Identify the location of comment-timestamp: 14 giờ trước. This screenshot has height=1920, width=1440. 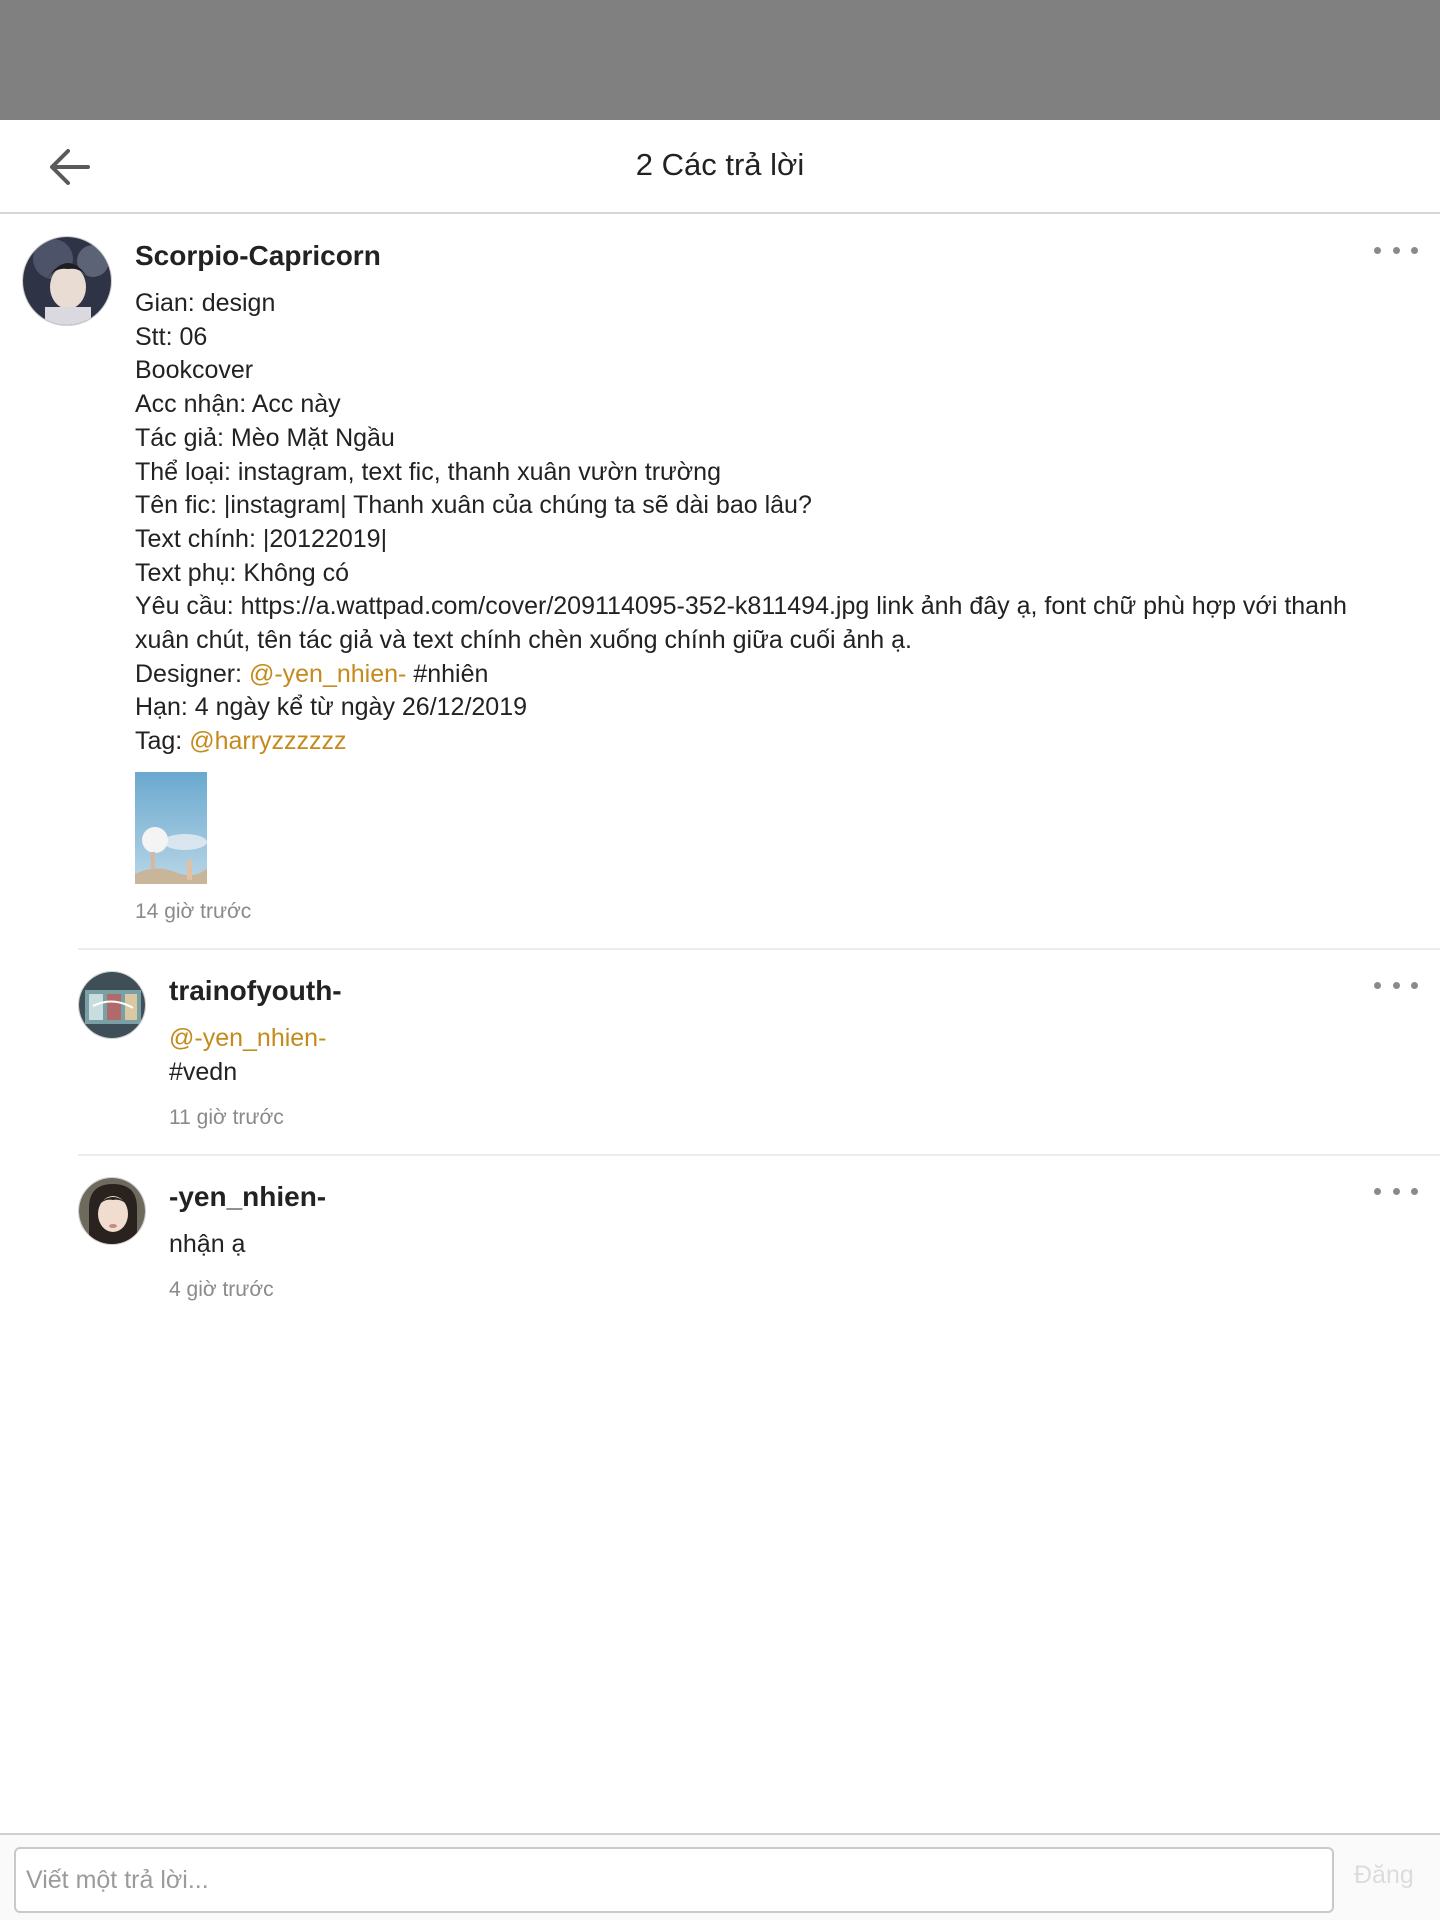
(193, 911).